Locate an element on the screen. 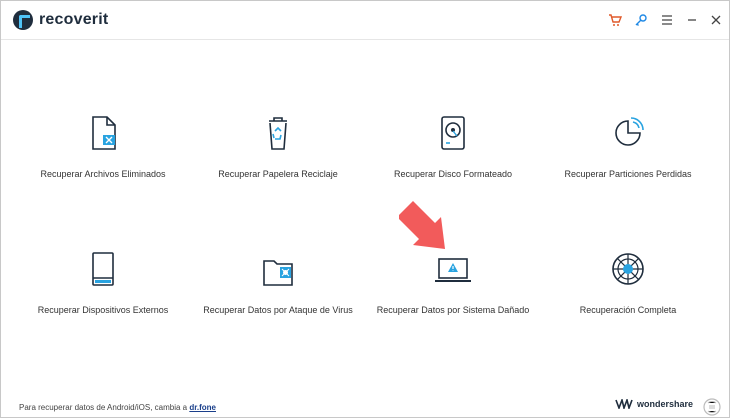  option-label: Recuperar Datos por Sistema Dañado is located at coordinates (453, 310).